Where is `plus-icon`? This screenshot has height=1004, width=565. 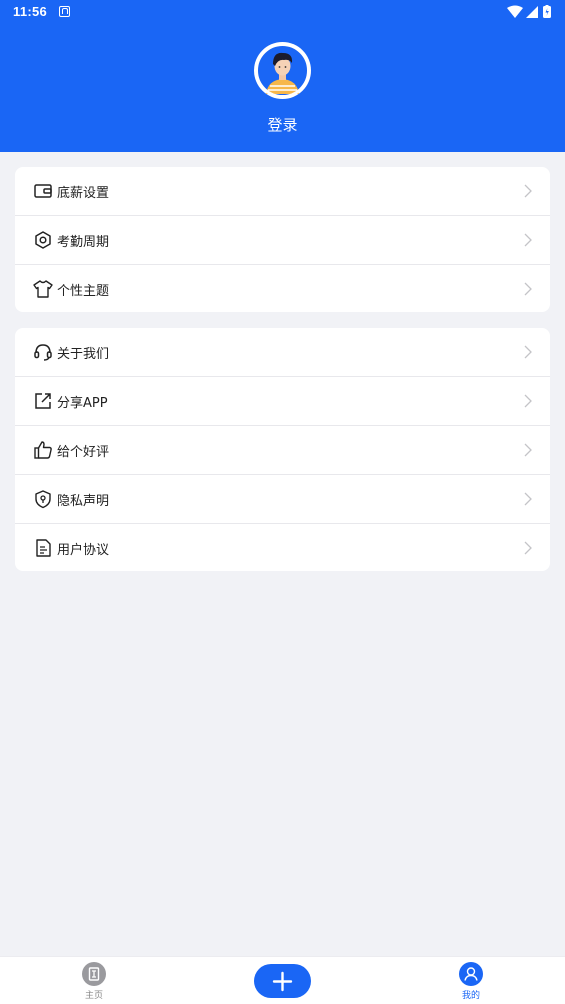
plus-icon is located at coordinates (282, 981).